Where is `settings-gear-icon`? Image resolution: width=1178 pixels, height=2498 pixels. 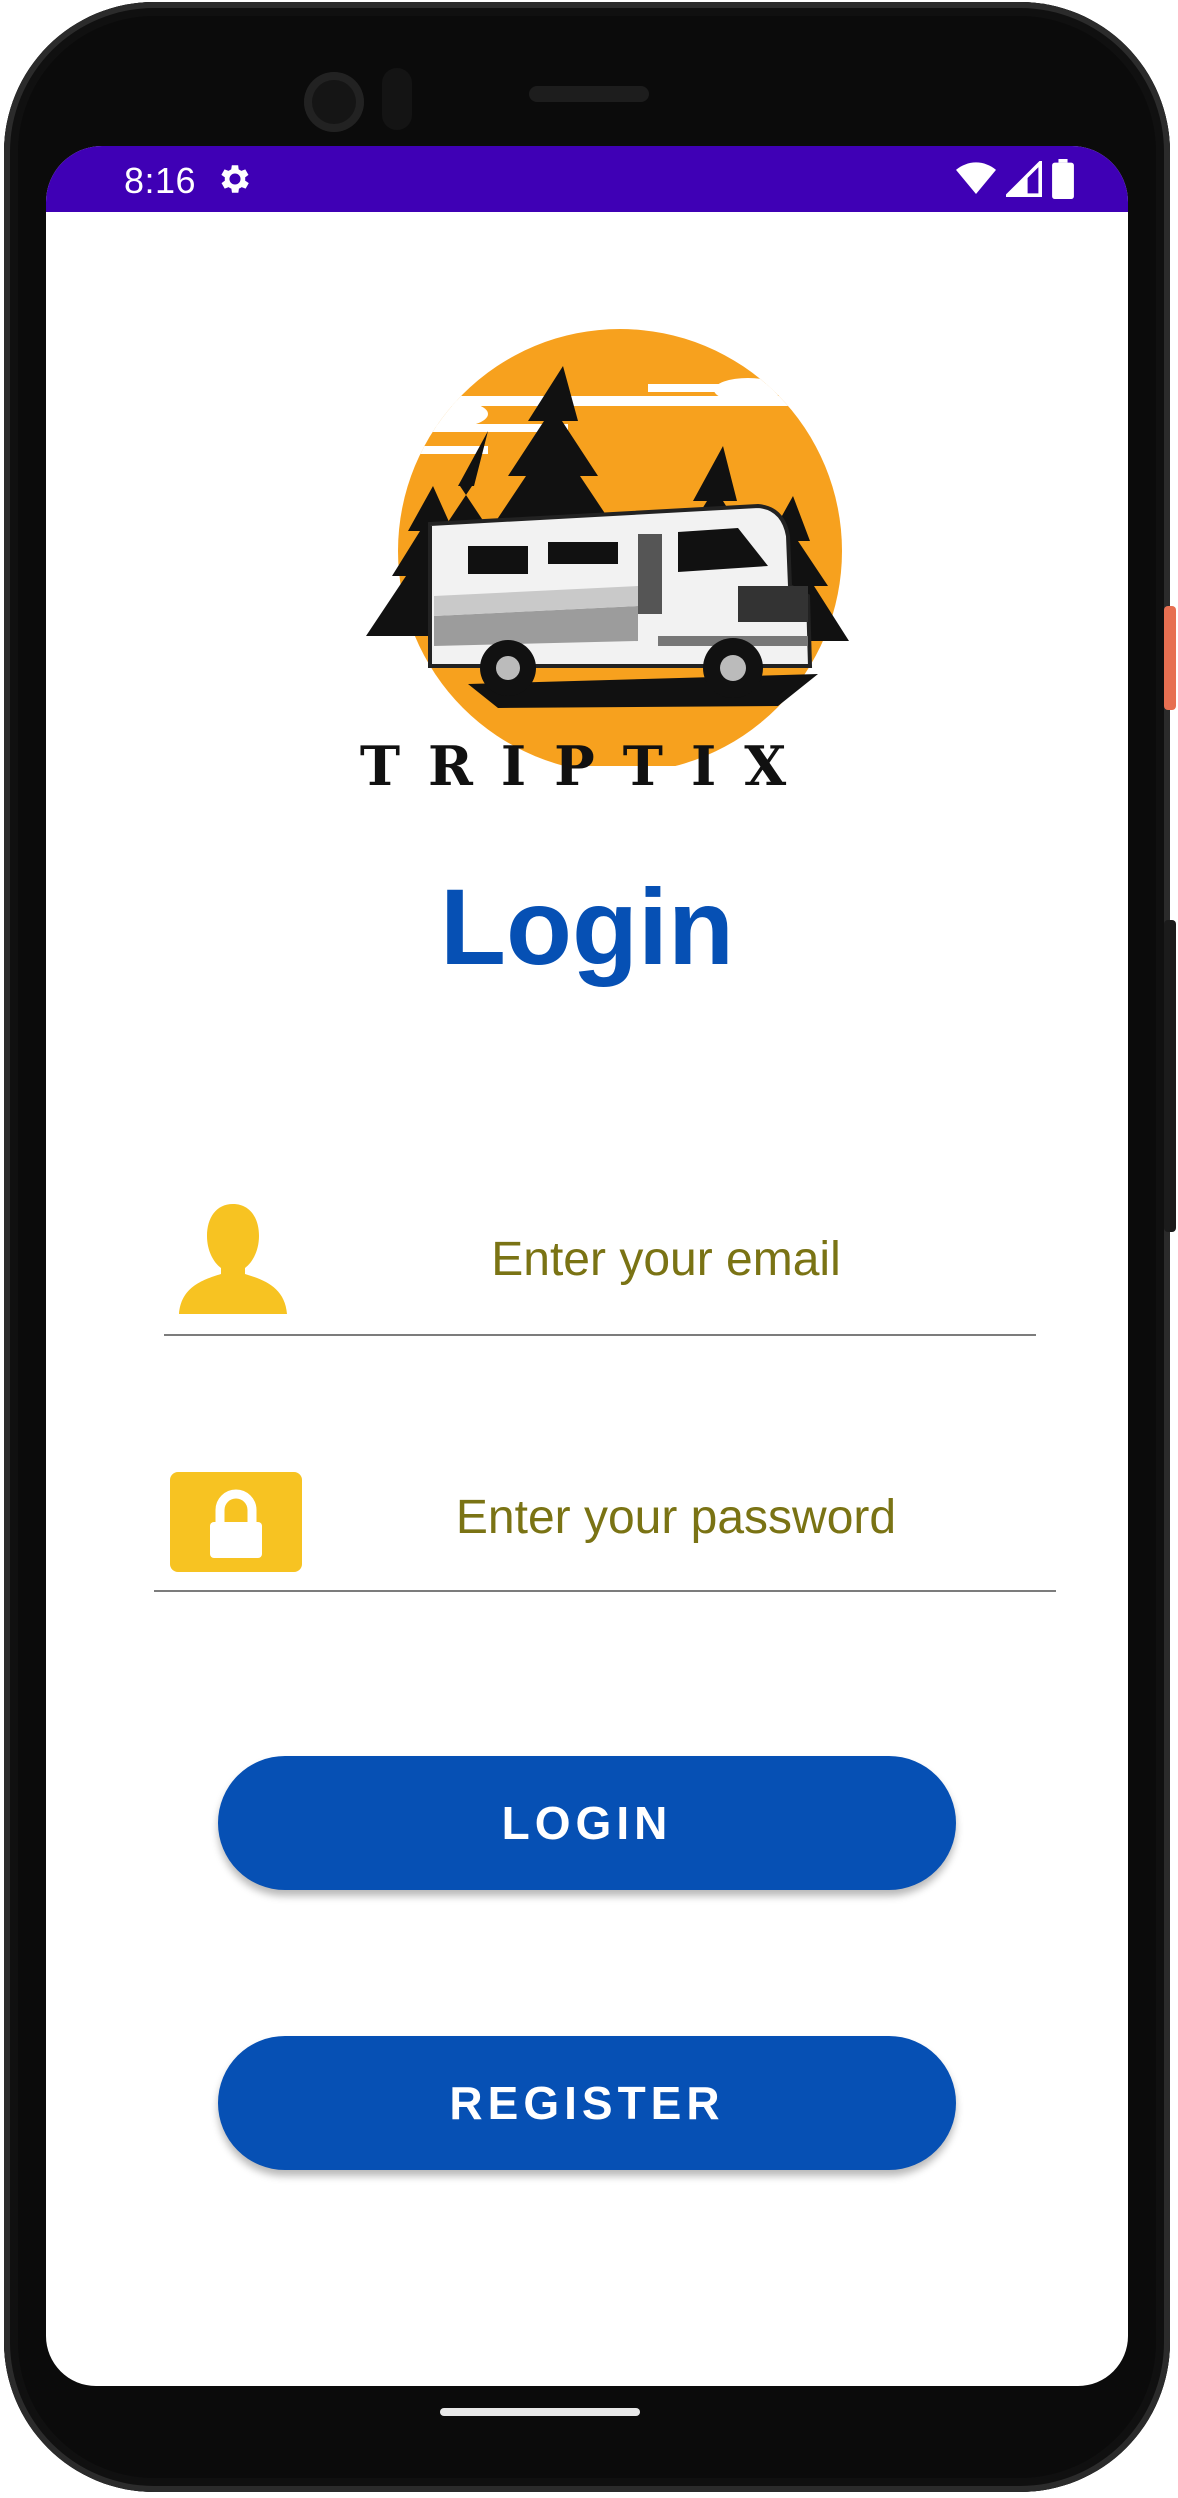
settings-gear-icon is located at coordinates (235, 179).